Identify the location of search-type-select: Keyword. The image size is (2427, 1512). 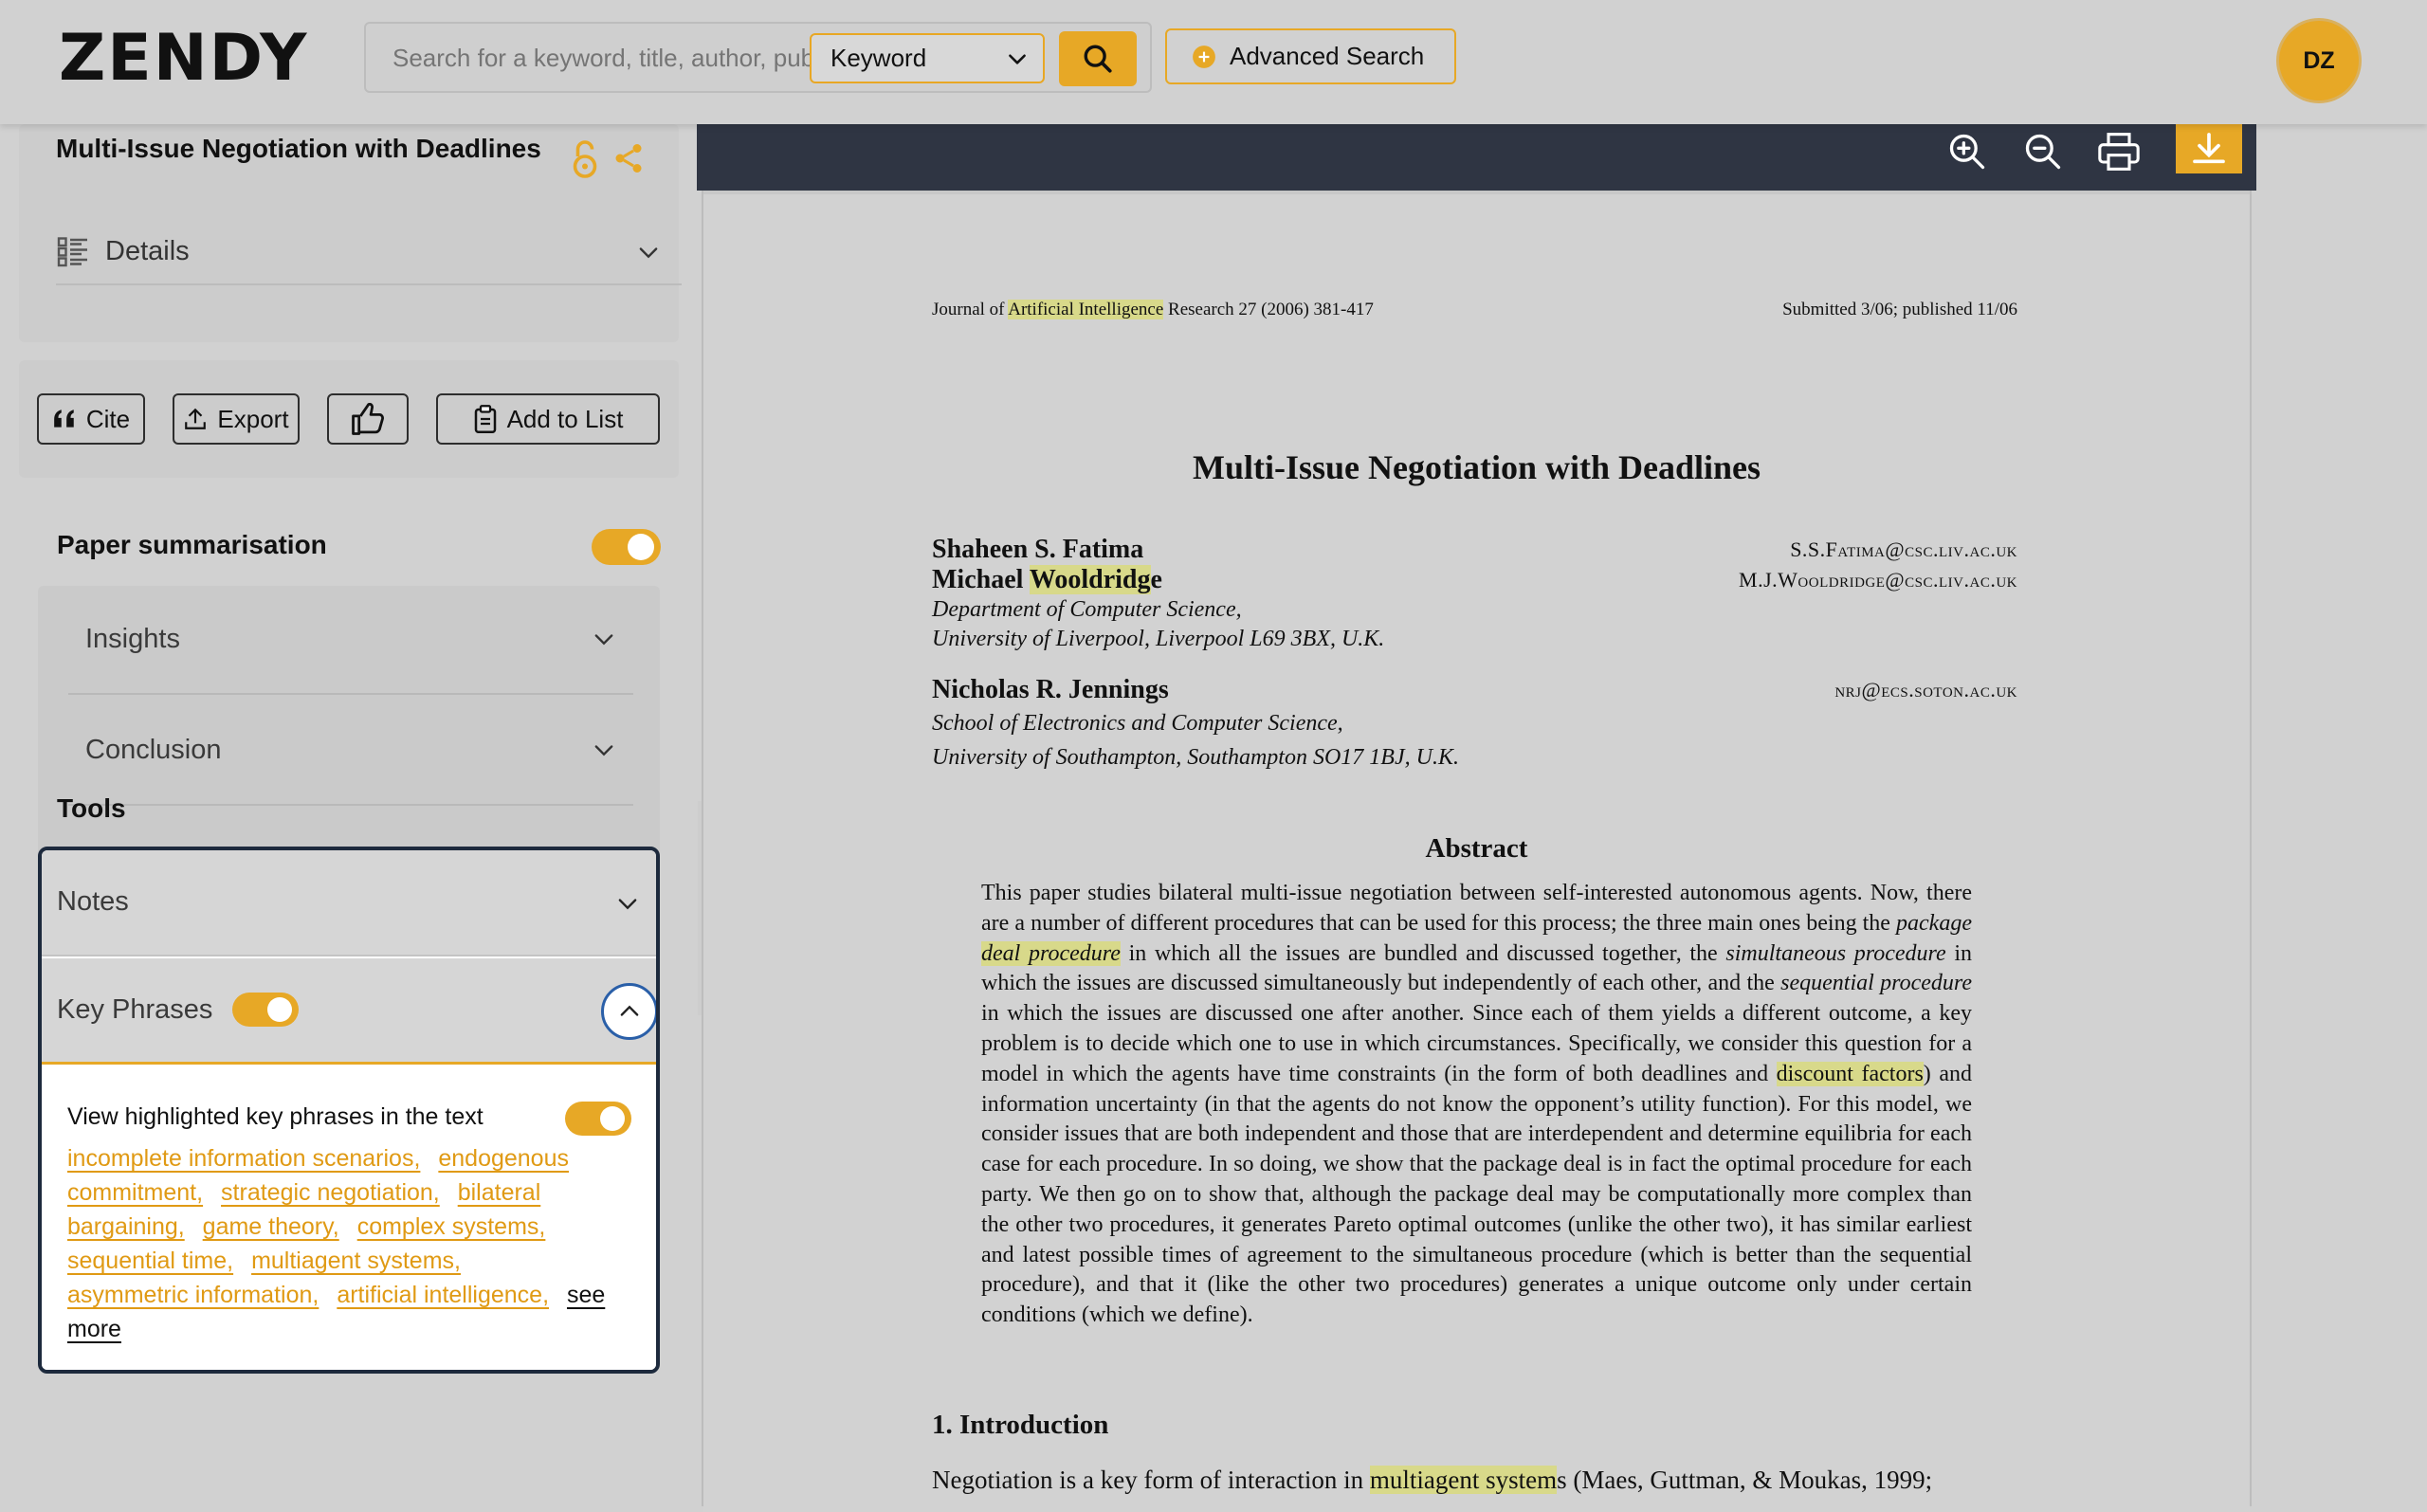
(927, 58).